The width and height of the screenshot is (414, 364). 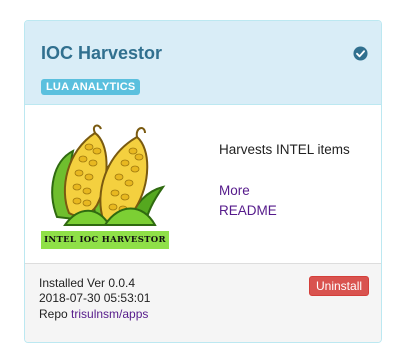 What do you see at coordinates (339, 286) in the screenshot?
I see `uninstall-button: Uninstall` at bounding box center [339, 286].